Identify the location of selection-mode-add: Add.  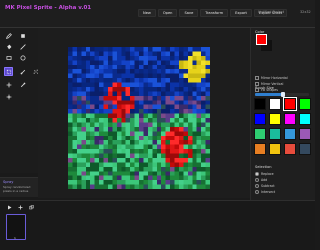
(261, 180).